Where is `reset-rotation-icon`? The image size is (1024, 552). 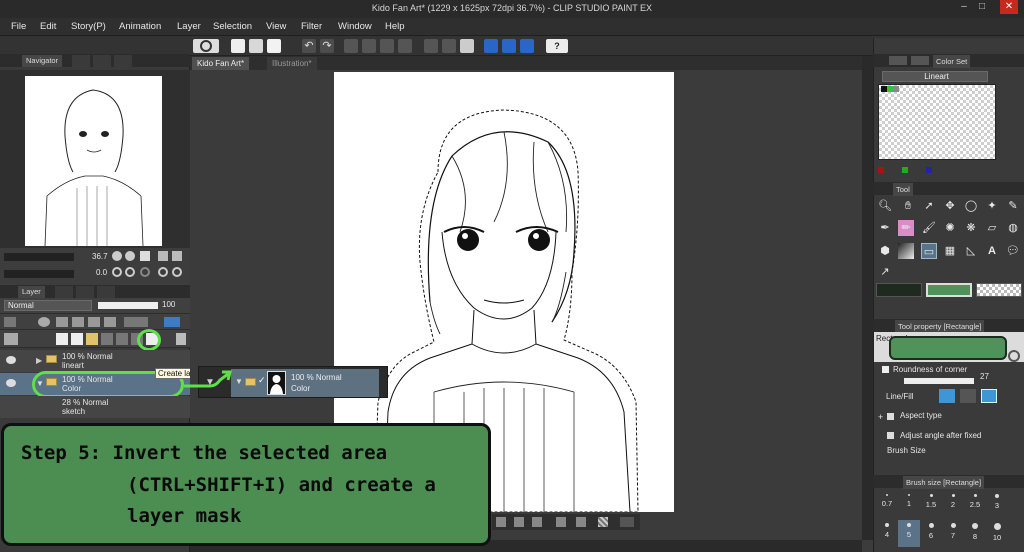
reset-rotation-icon is located at coordinates (145, 272).